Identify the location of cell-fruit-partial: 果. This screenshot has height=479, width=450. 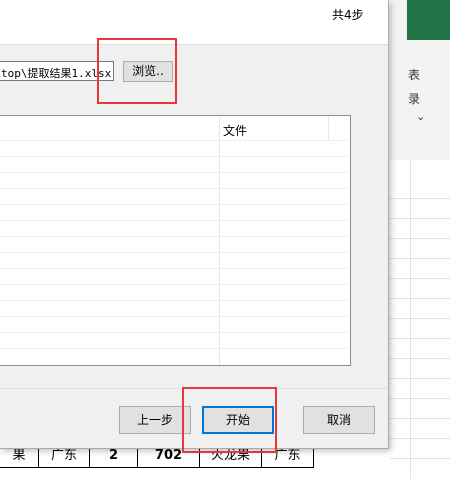
(19, 457).